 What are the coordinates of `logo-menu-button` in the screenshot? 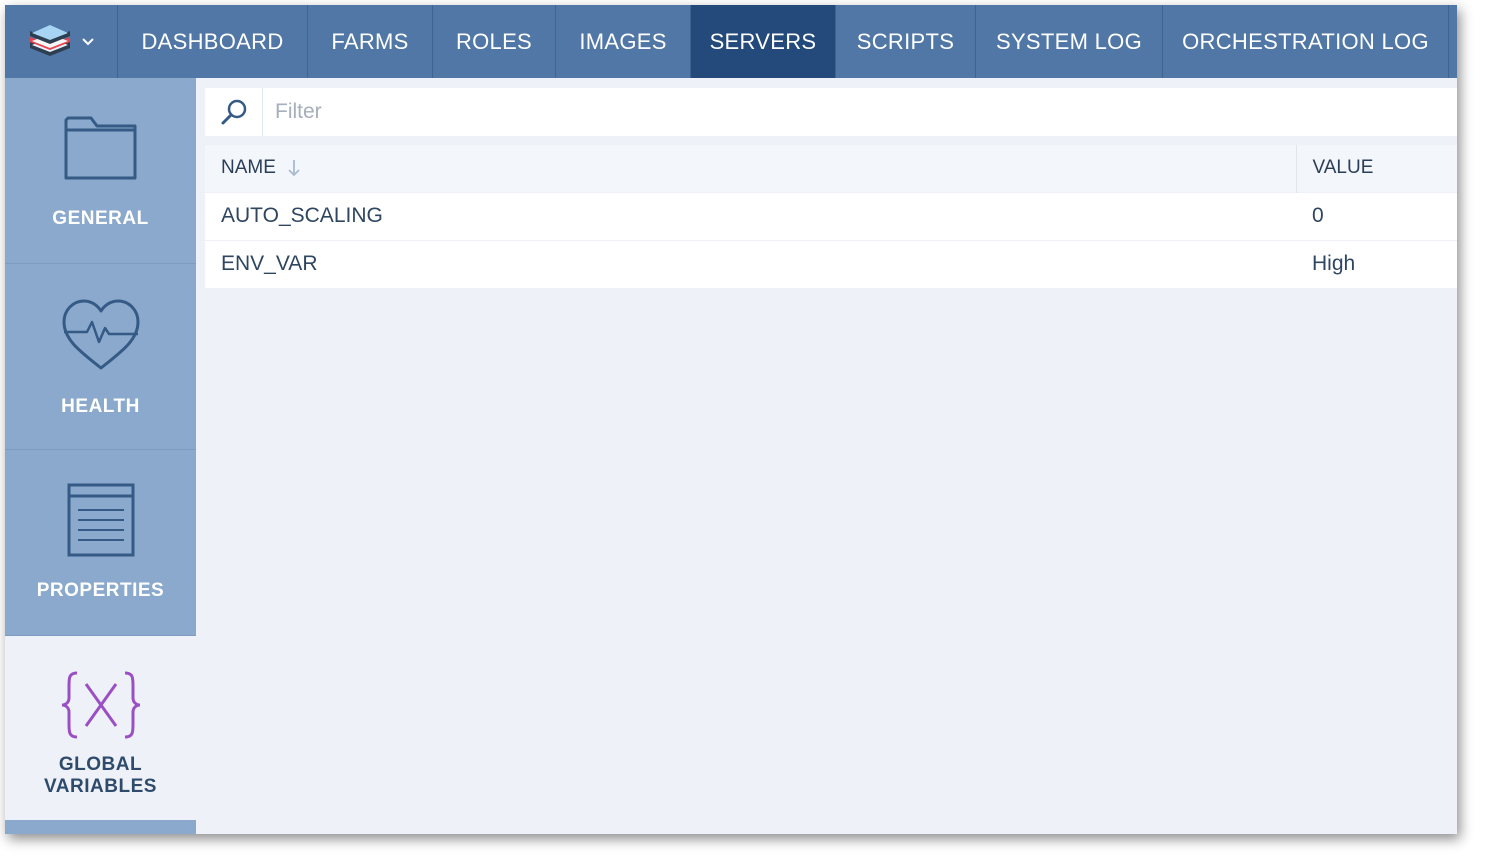 It's located at (61, 41).